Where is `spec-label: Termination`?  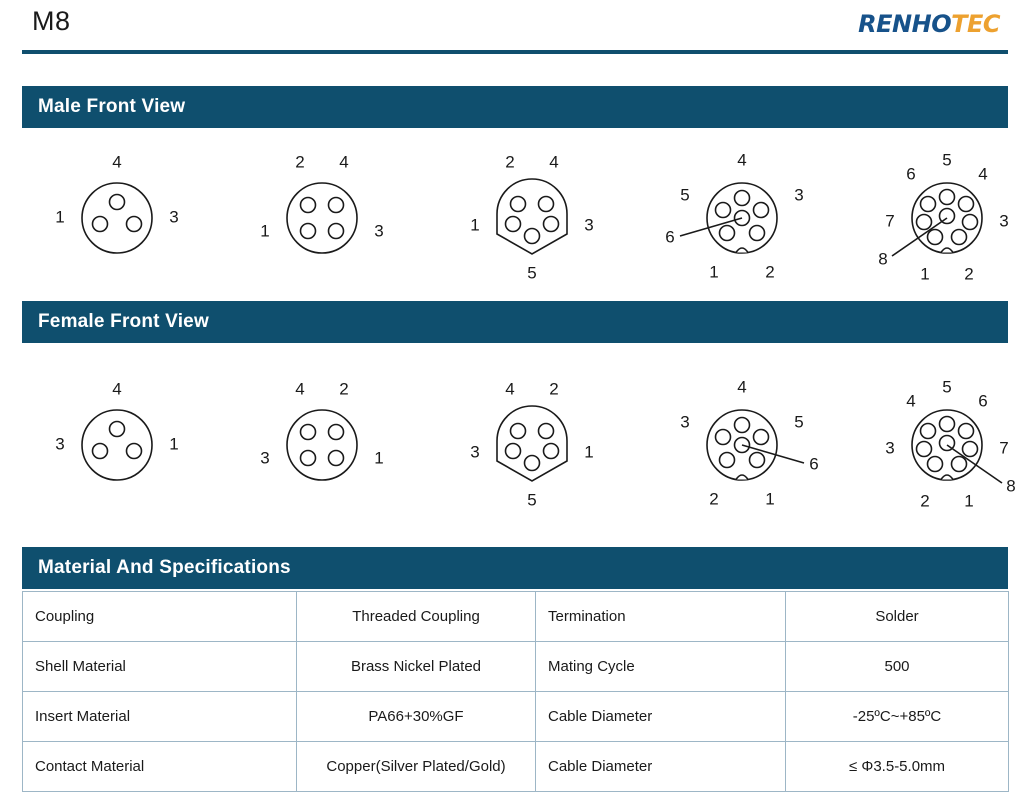
spec-label: Termination is located at coordinates (660, 616).